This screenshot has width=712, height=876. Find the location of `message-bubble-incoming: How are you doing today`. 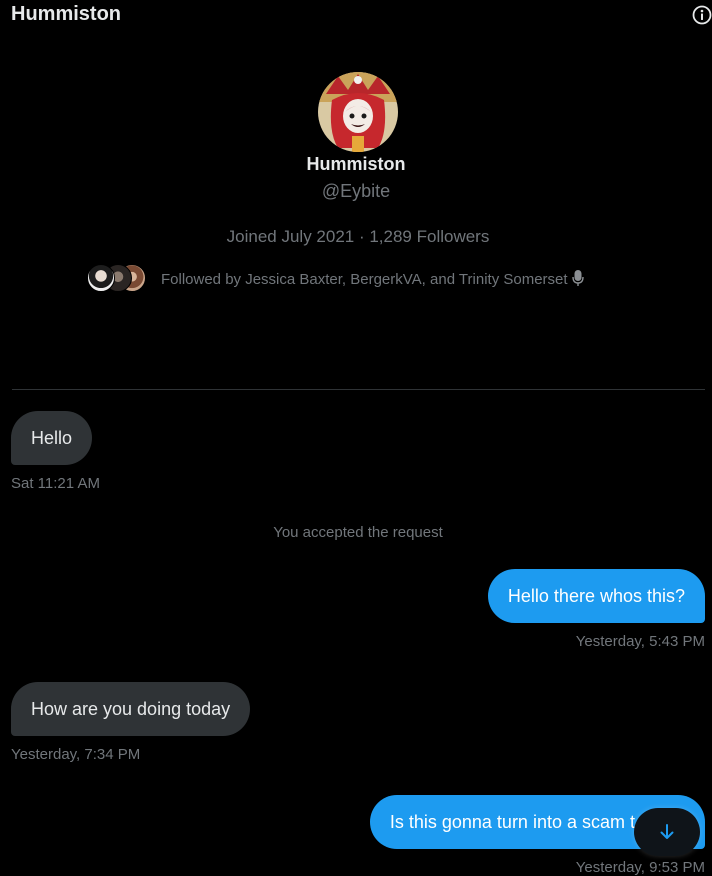

message-bubble-incoming: How are you doing today is located at coordinates (131, 709).